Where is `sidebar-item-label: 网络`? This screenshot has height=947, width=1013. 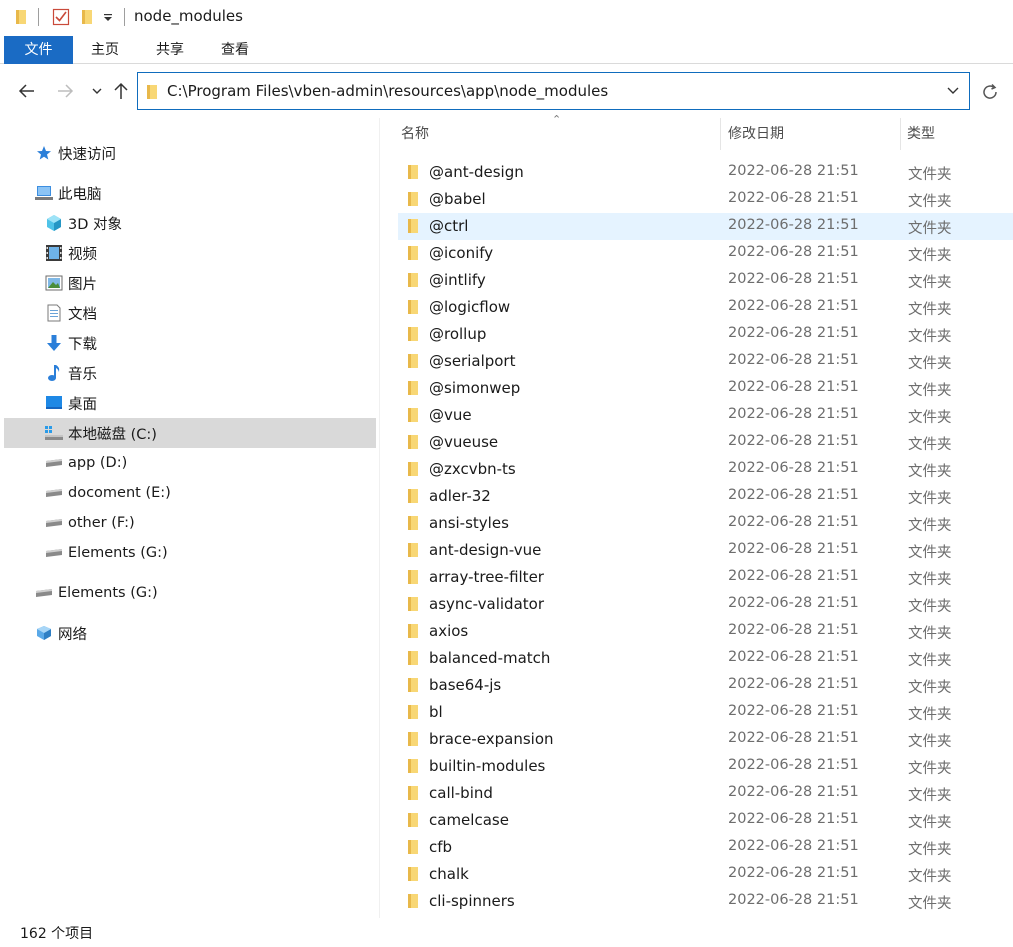
sidebar-item-label: 网络 is located at coordinates (72, 634).